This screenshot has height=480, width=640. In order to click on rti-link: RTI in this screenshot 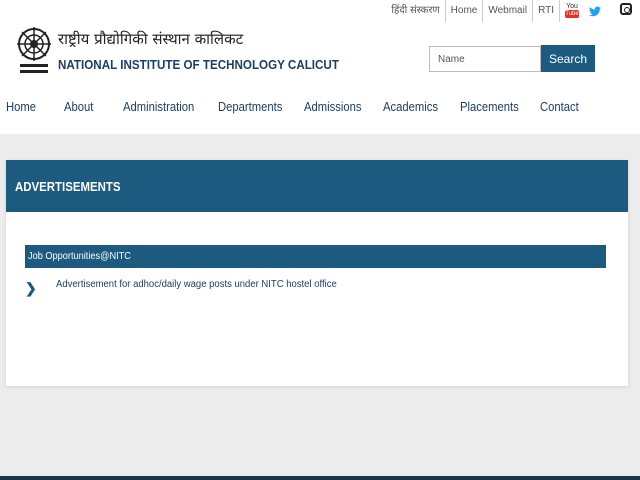, I will do `click(546, 11)`.